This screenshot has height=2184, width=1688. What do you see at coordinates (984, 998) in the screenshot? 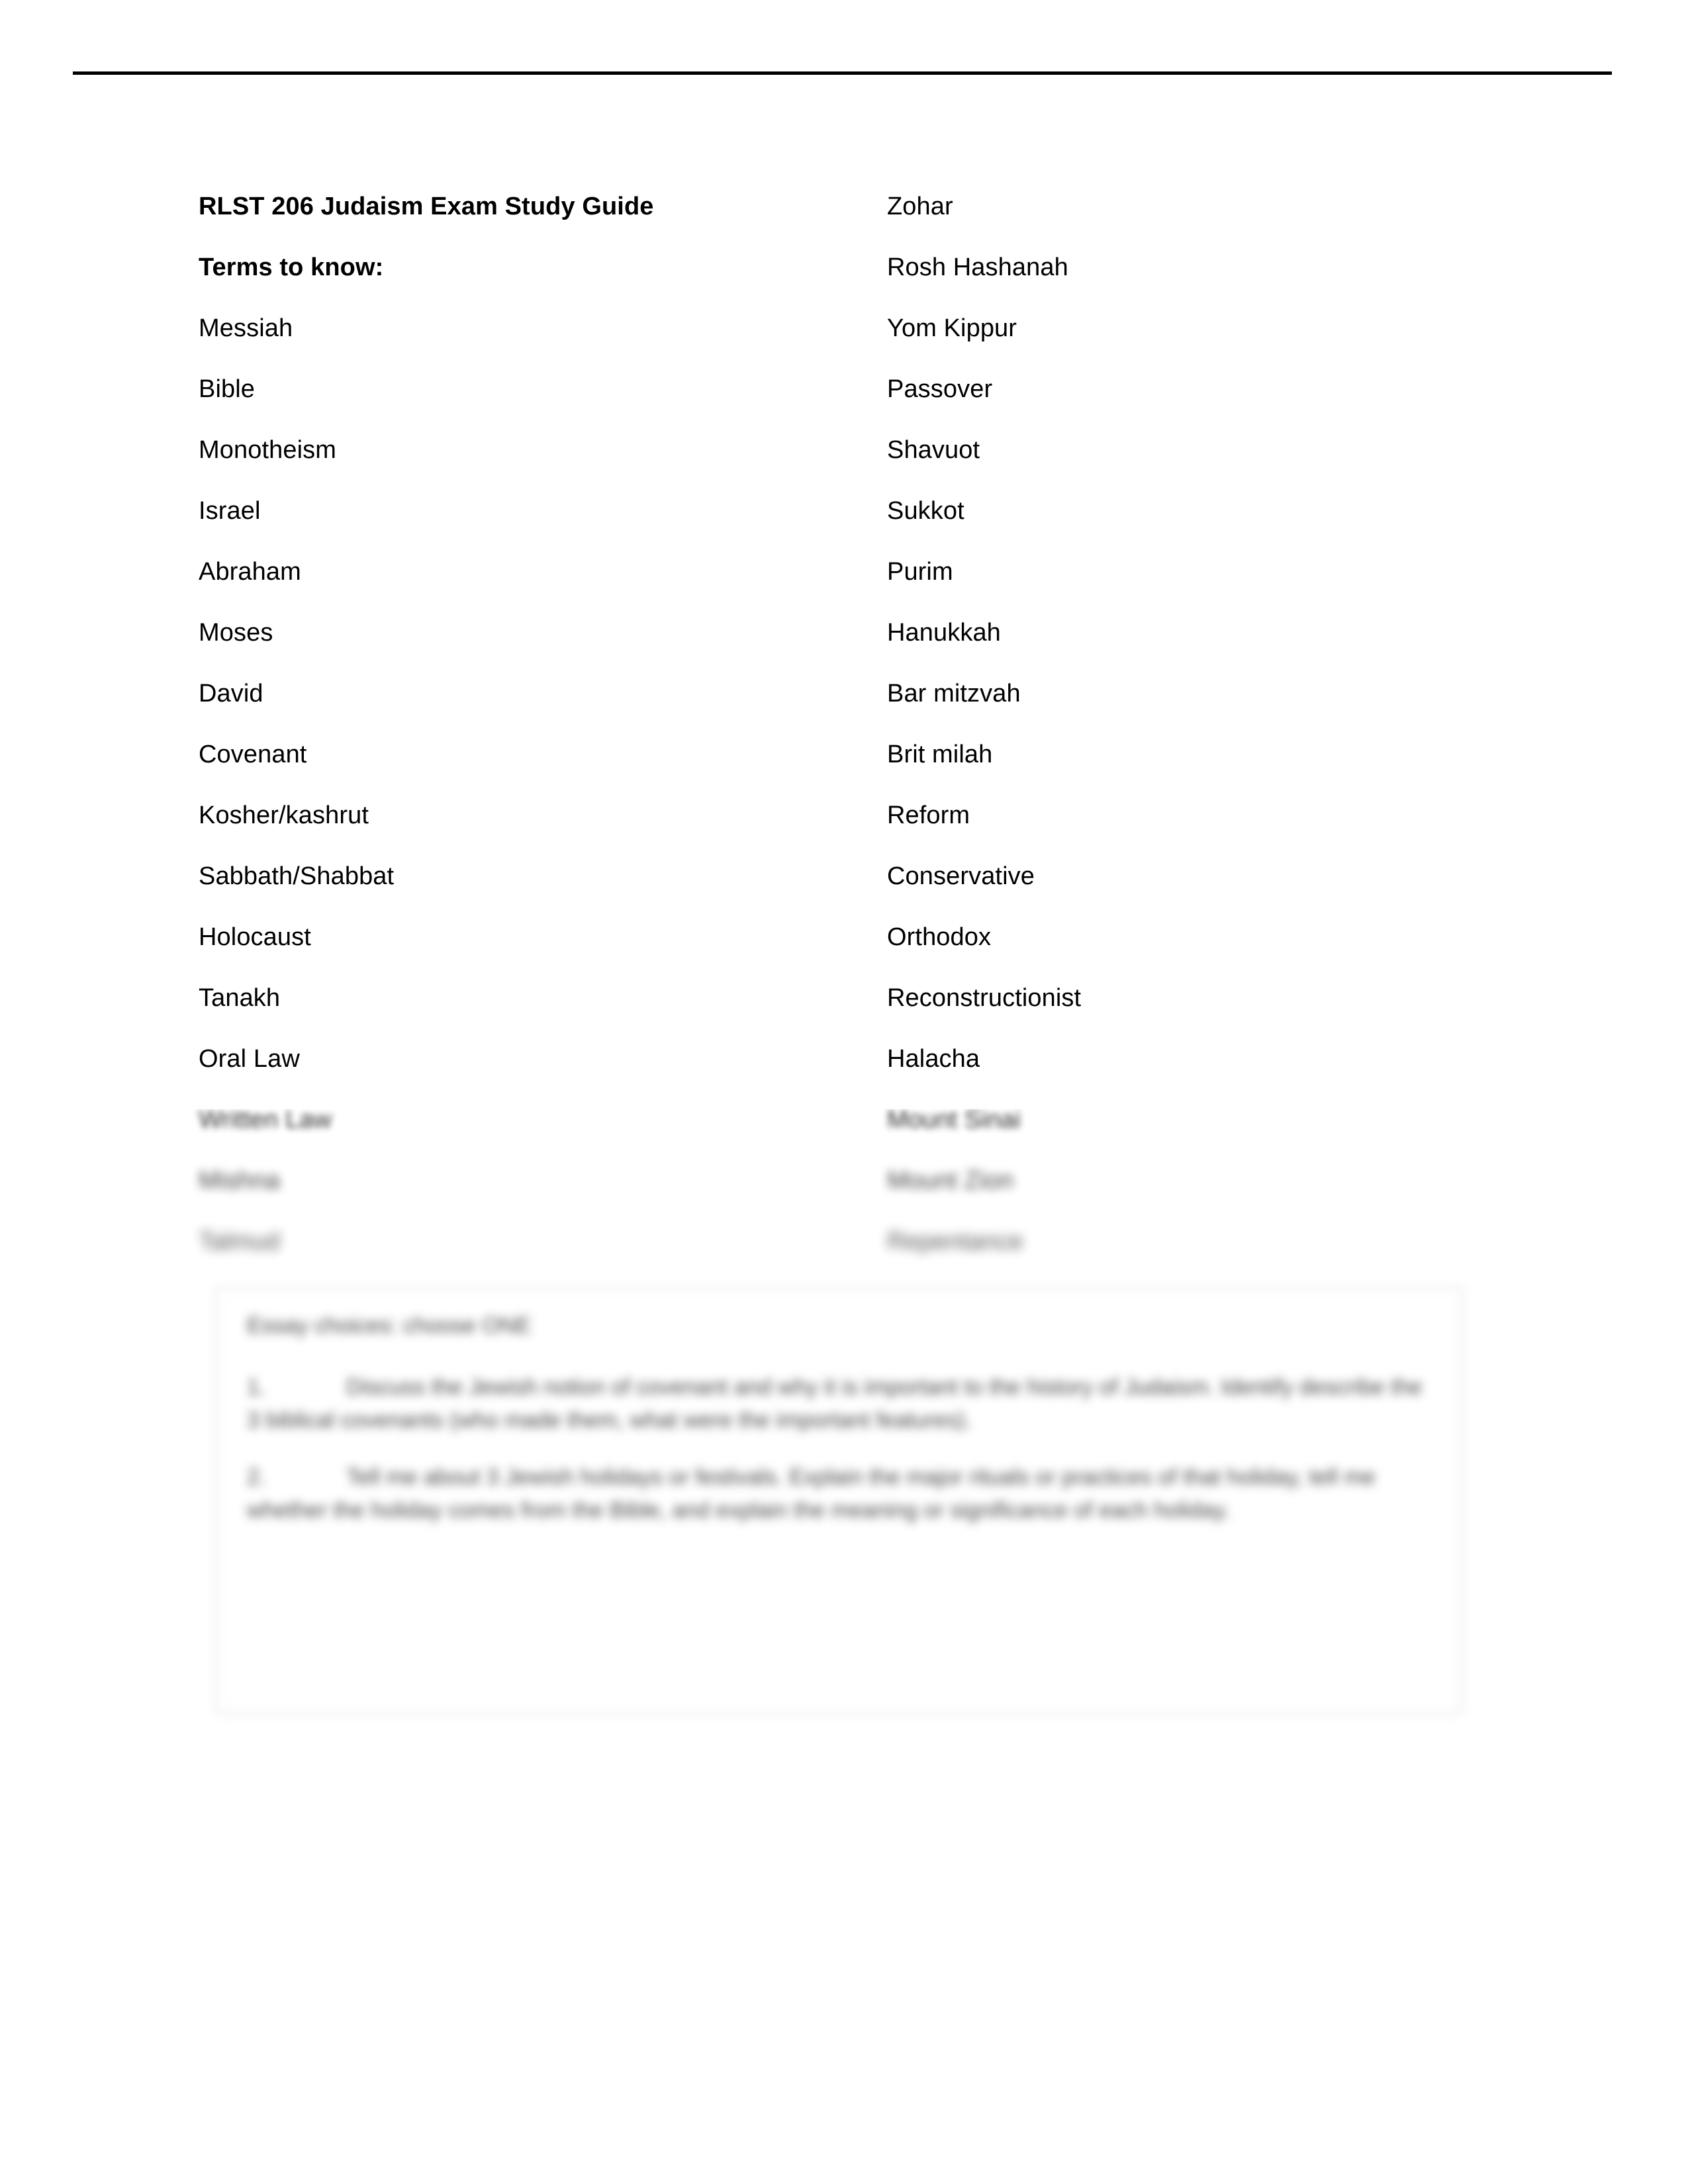
I see `term-item: Reconstructionist` at bounding box center [984, 998].